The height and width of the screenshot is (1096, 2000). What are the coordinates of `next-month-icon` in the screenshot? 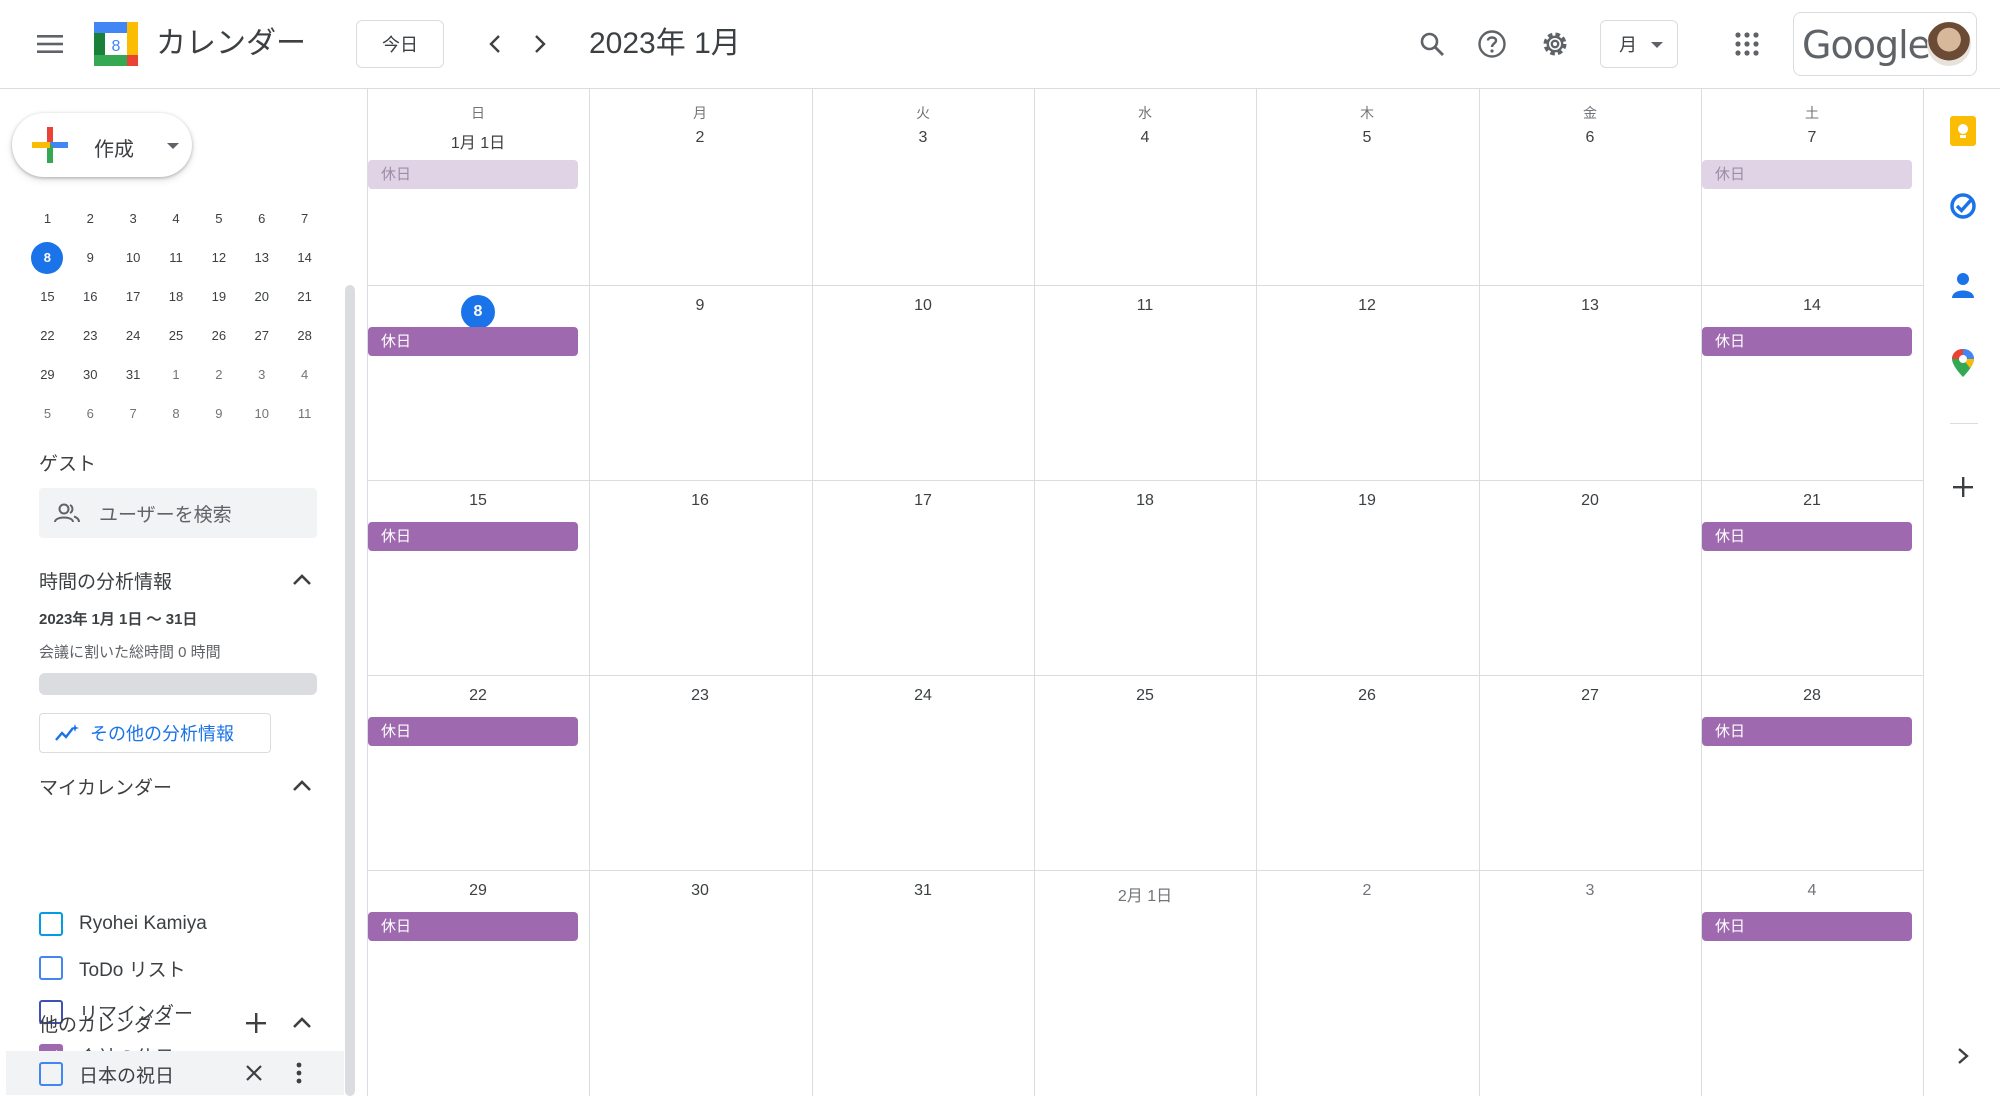 It's located at (540, 44).